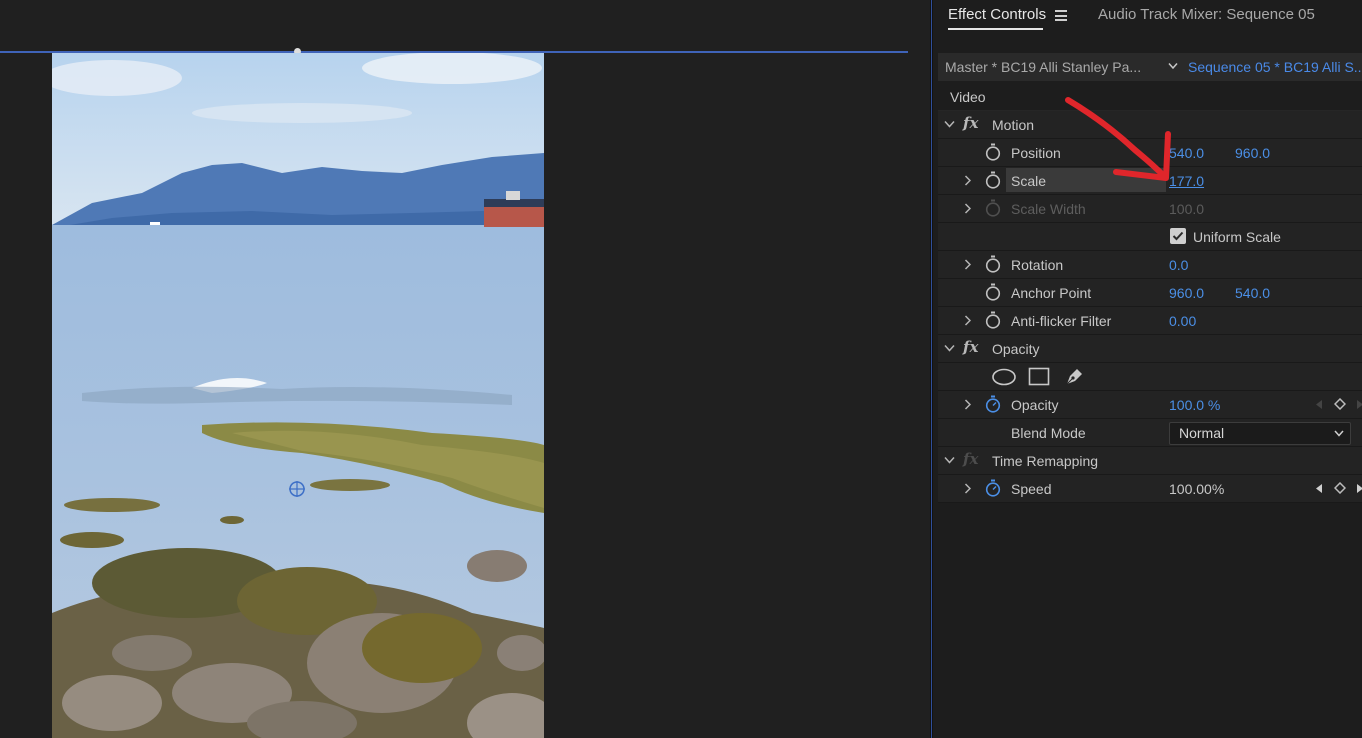  I want to click on anti-flicker-value: 0.00, so click(1182, 321).